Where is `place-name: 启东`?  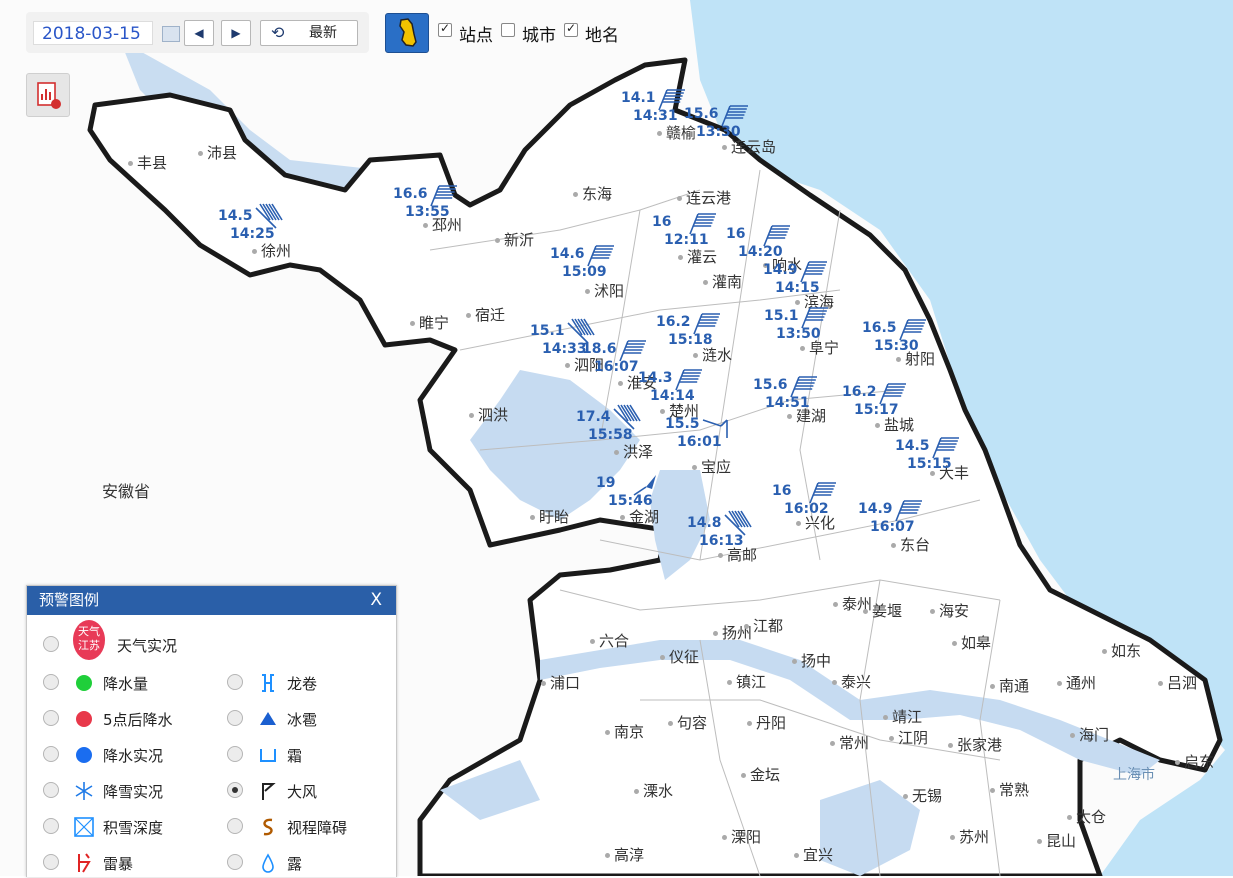
place-name: 启东 is located at coordinates (1199, 762).